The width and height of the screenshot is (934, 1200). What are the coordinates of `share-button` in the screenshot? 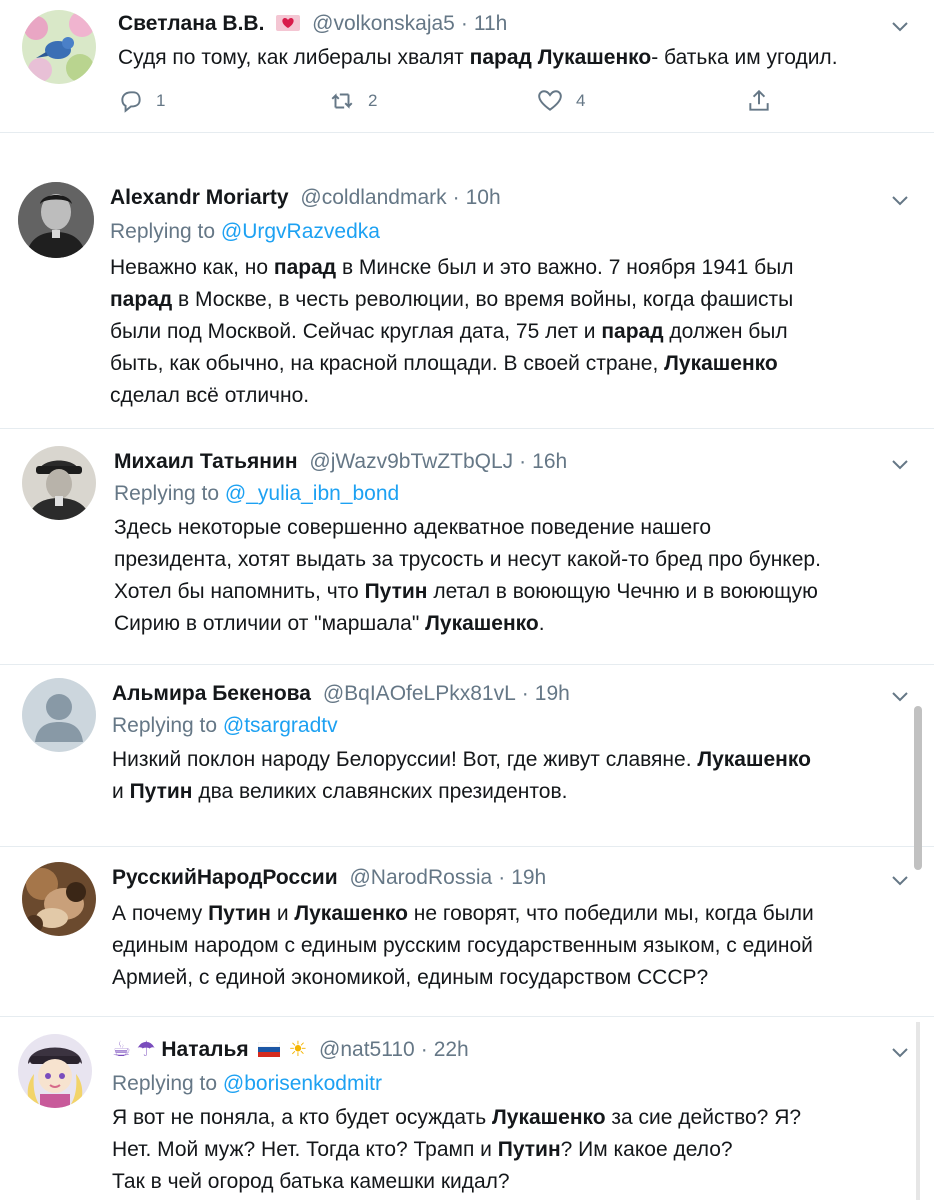 It's located at (765, 101).